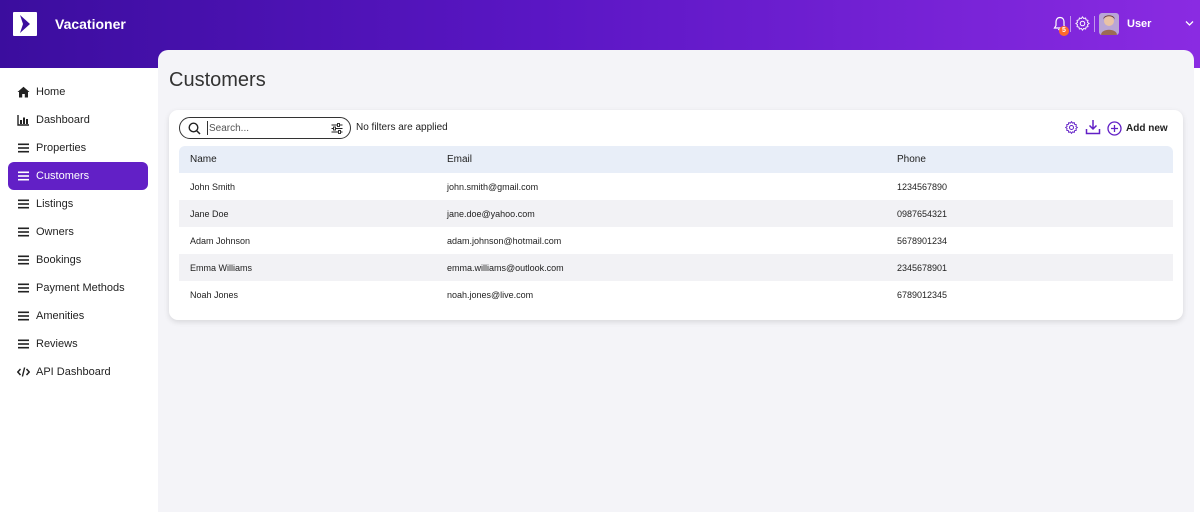 The image size is (1200, 512). Describe the element at coordinates (217, 80) in the screenshot. I see `page-title: Customers` at that location.